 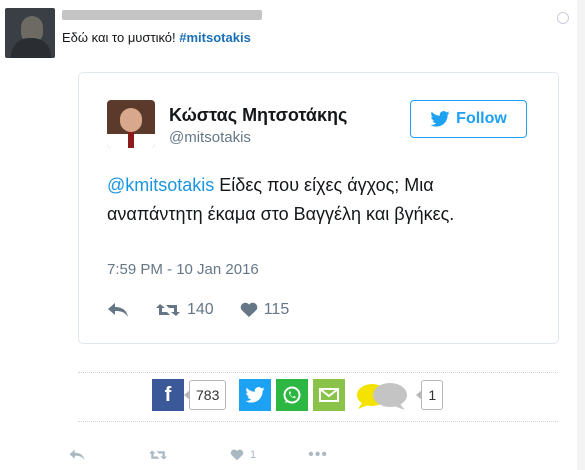 What do you see at coordinates (253, 455) in the screenshot?
I see `like-count: 1` at bounding box center [253, 455].